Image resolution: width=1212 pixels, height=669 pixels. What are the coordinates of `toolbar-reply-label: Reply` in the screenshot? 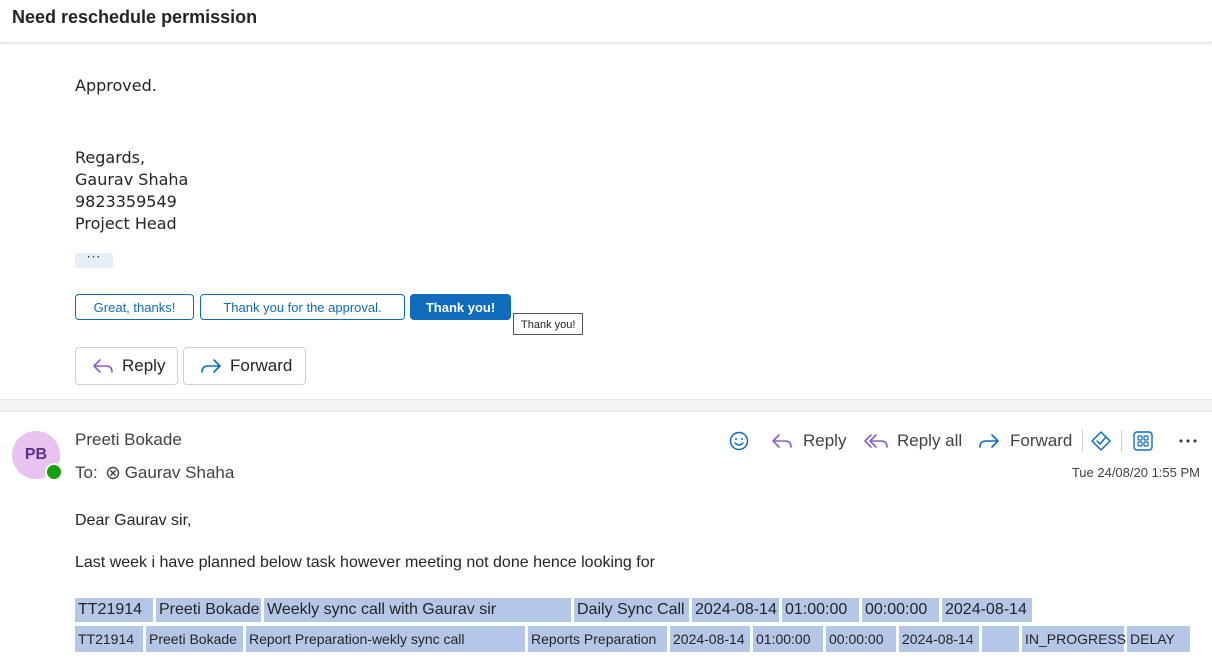 It's located at (825, 440).